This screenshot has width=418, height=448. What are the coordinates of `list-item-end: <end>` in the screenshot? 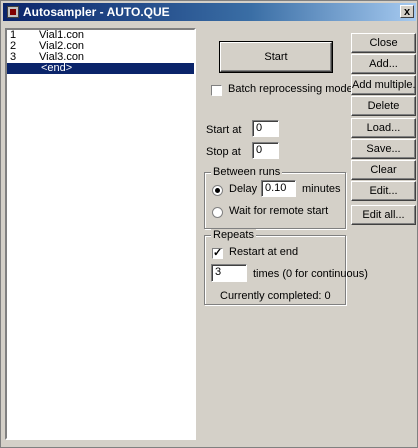 It's located at (100, 68).